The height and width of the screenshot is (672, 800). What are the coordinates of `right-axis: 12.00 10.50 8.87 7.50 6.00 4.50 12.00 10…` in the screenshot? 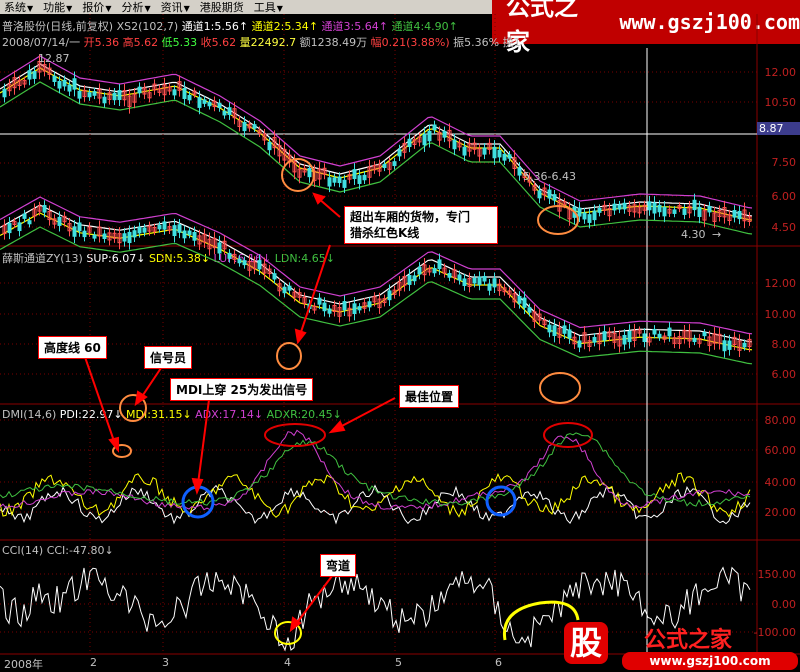 It's located at (777, 336).